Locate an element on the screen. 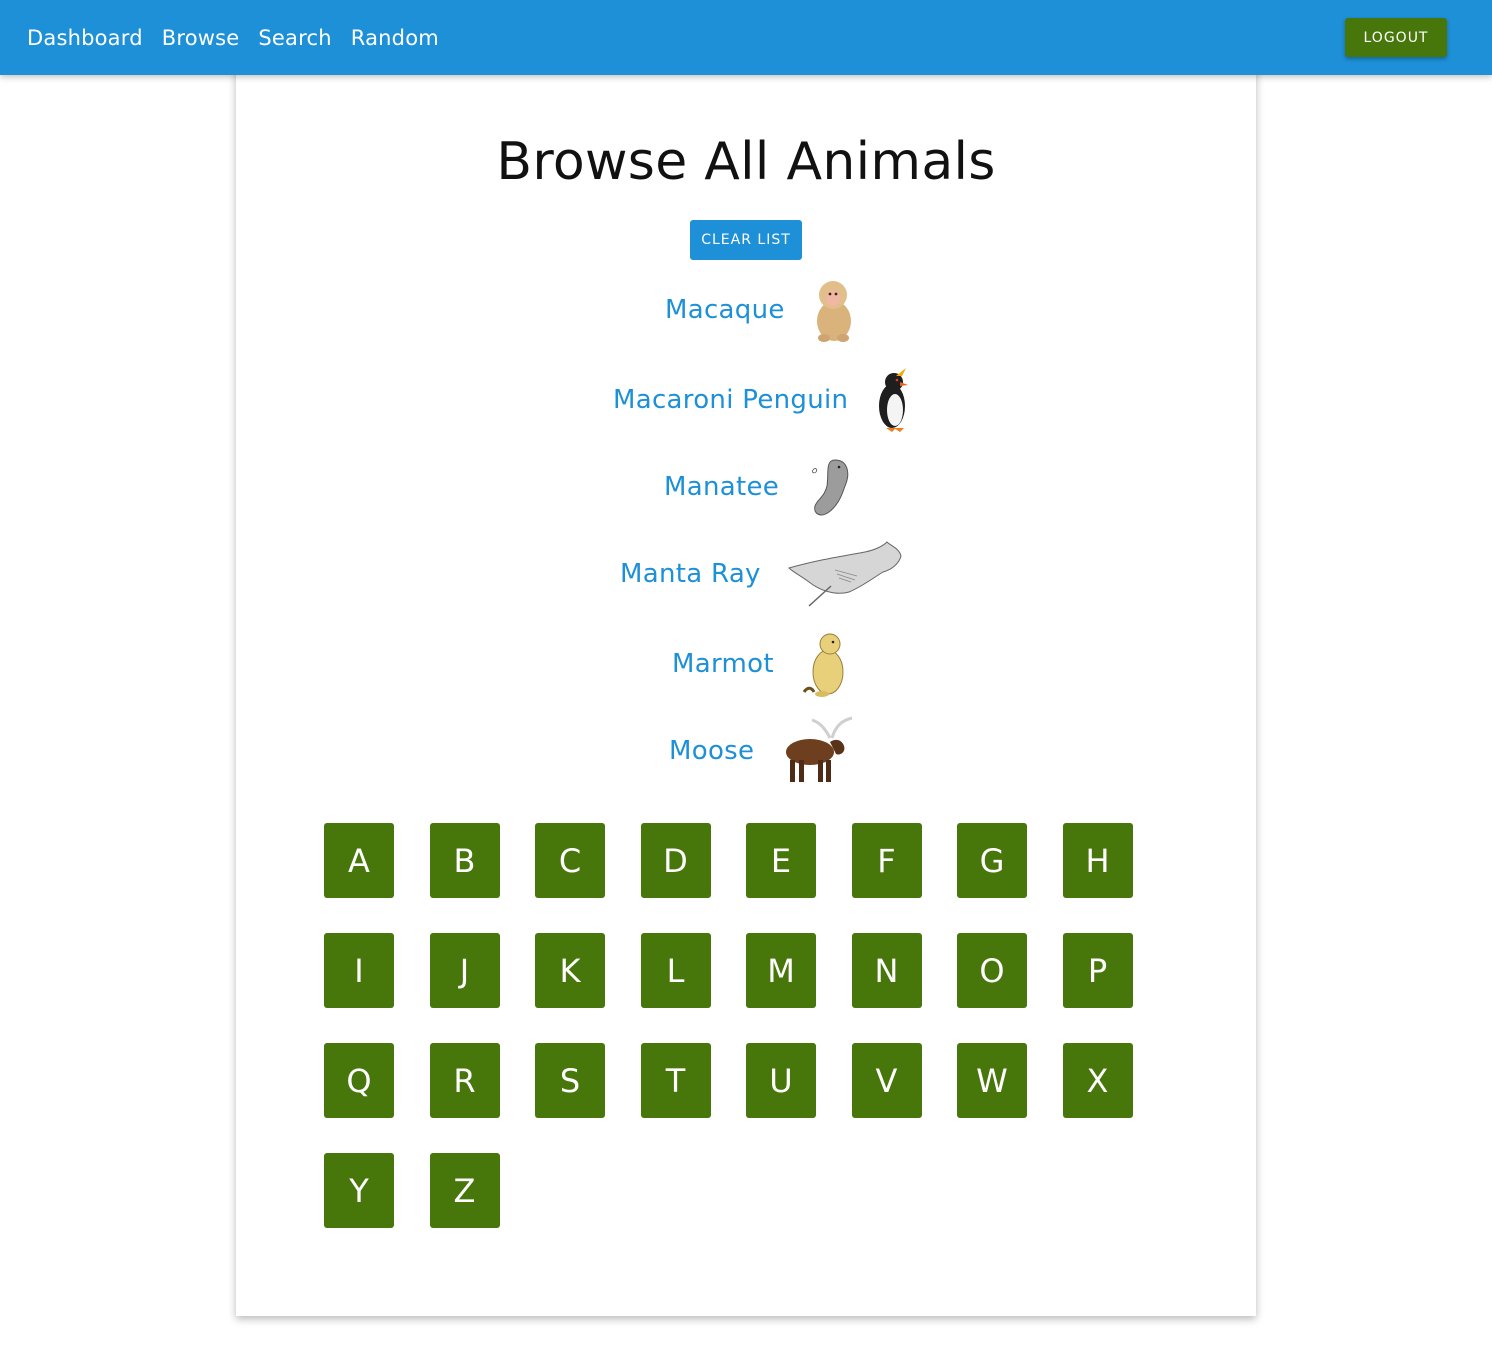 The image size is (1492, 1369). letter-button-j: J is located at coordinates (464, 970).